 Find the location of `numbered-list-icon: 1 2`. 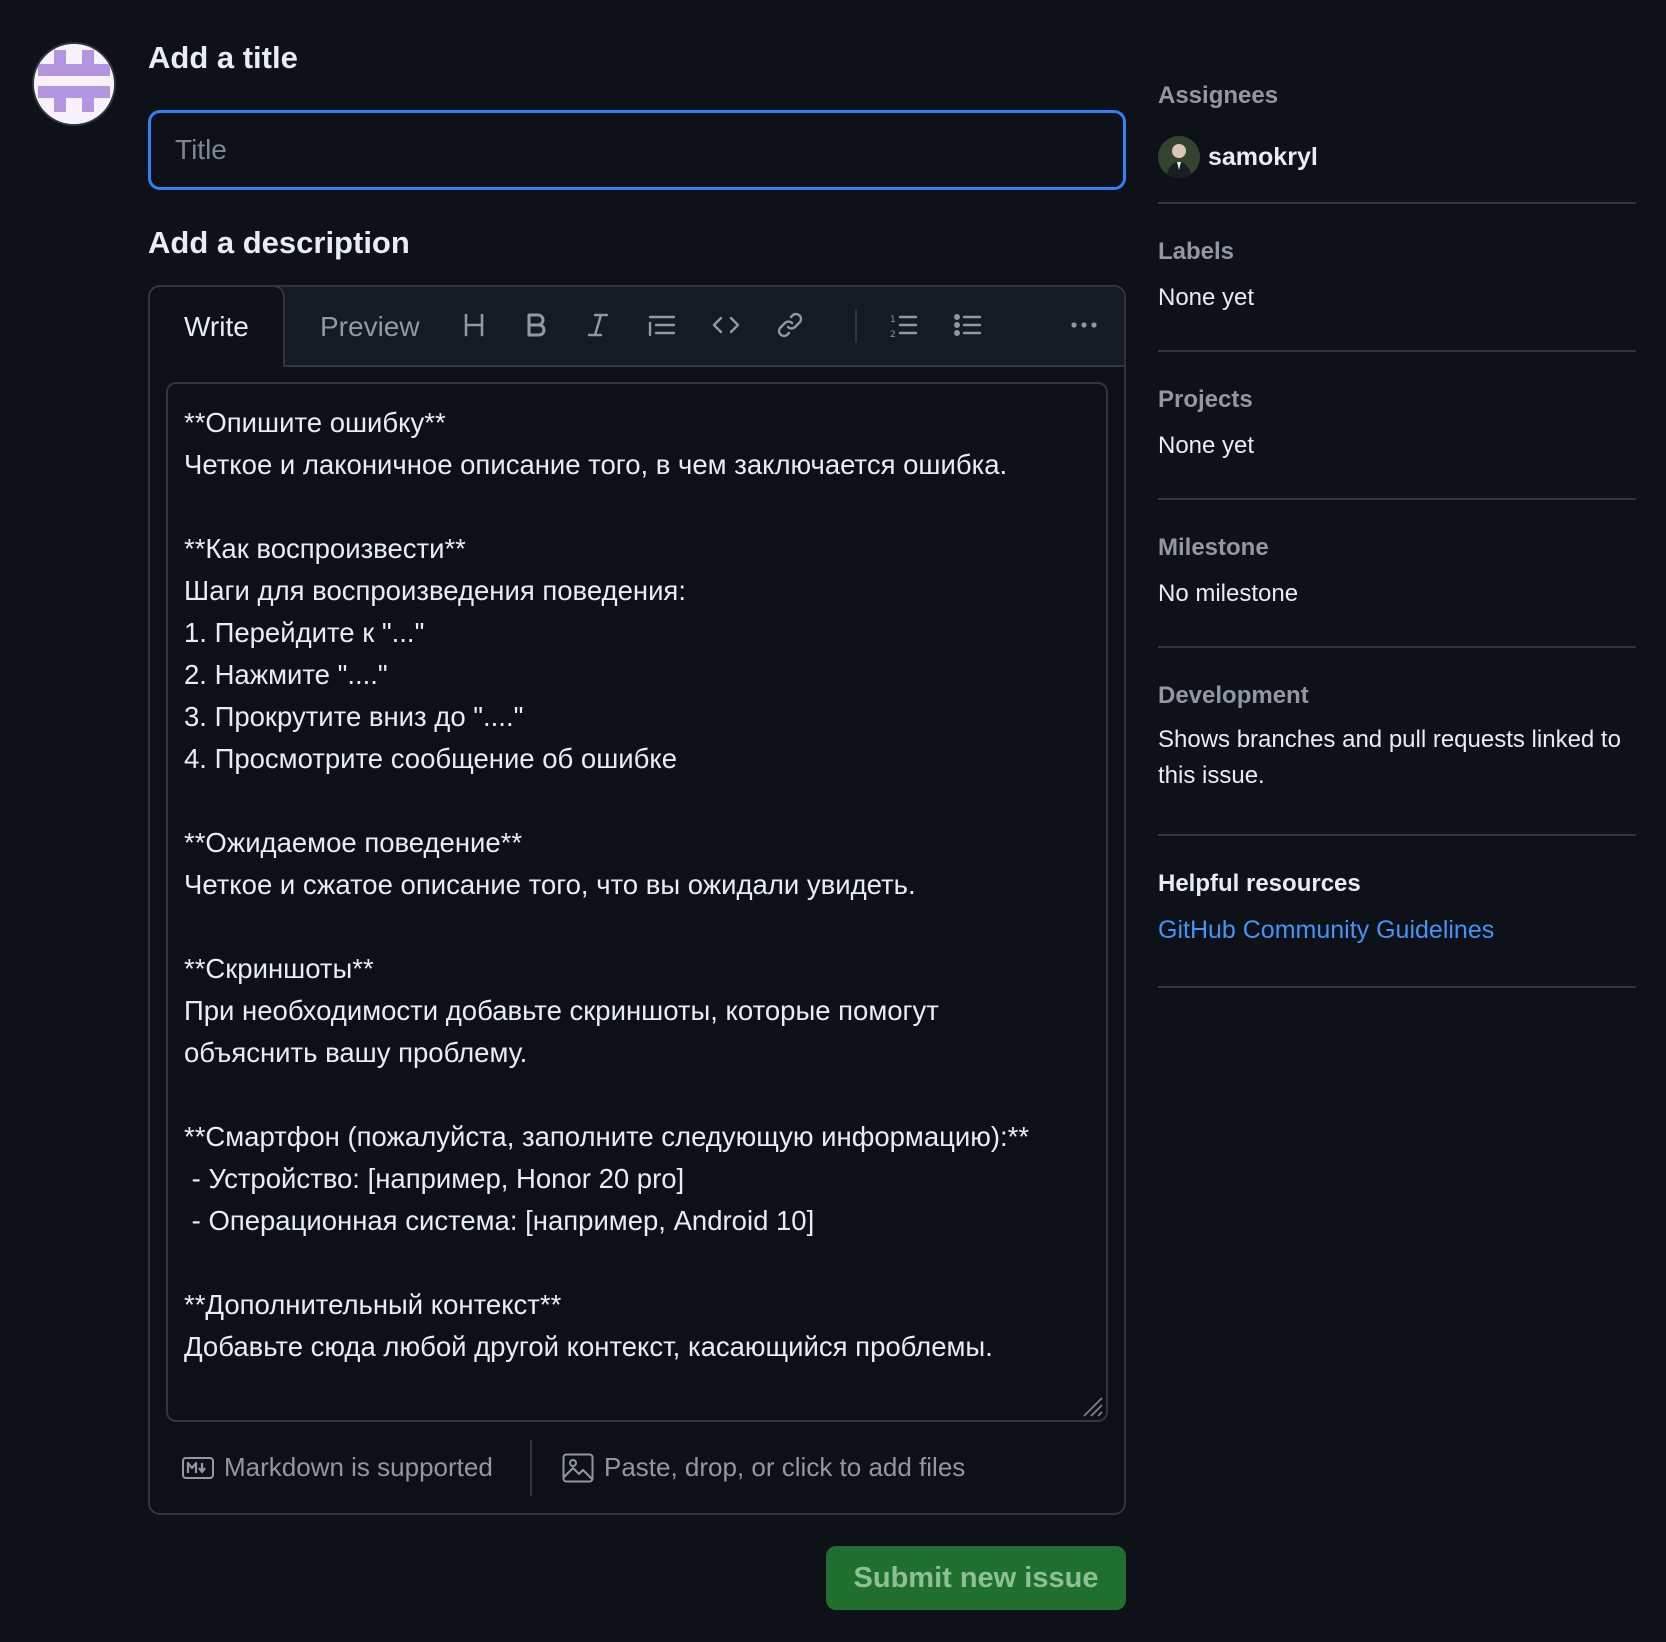

numbered-list-icon: 1 2 is located at coordinates (904, 325).